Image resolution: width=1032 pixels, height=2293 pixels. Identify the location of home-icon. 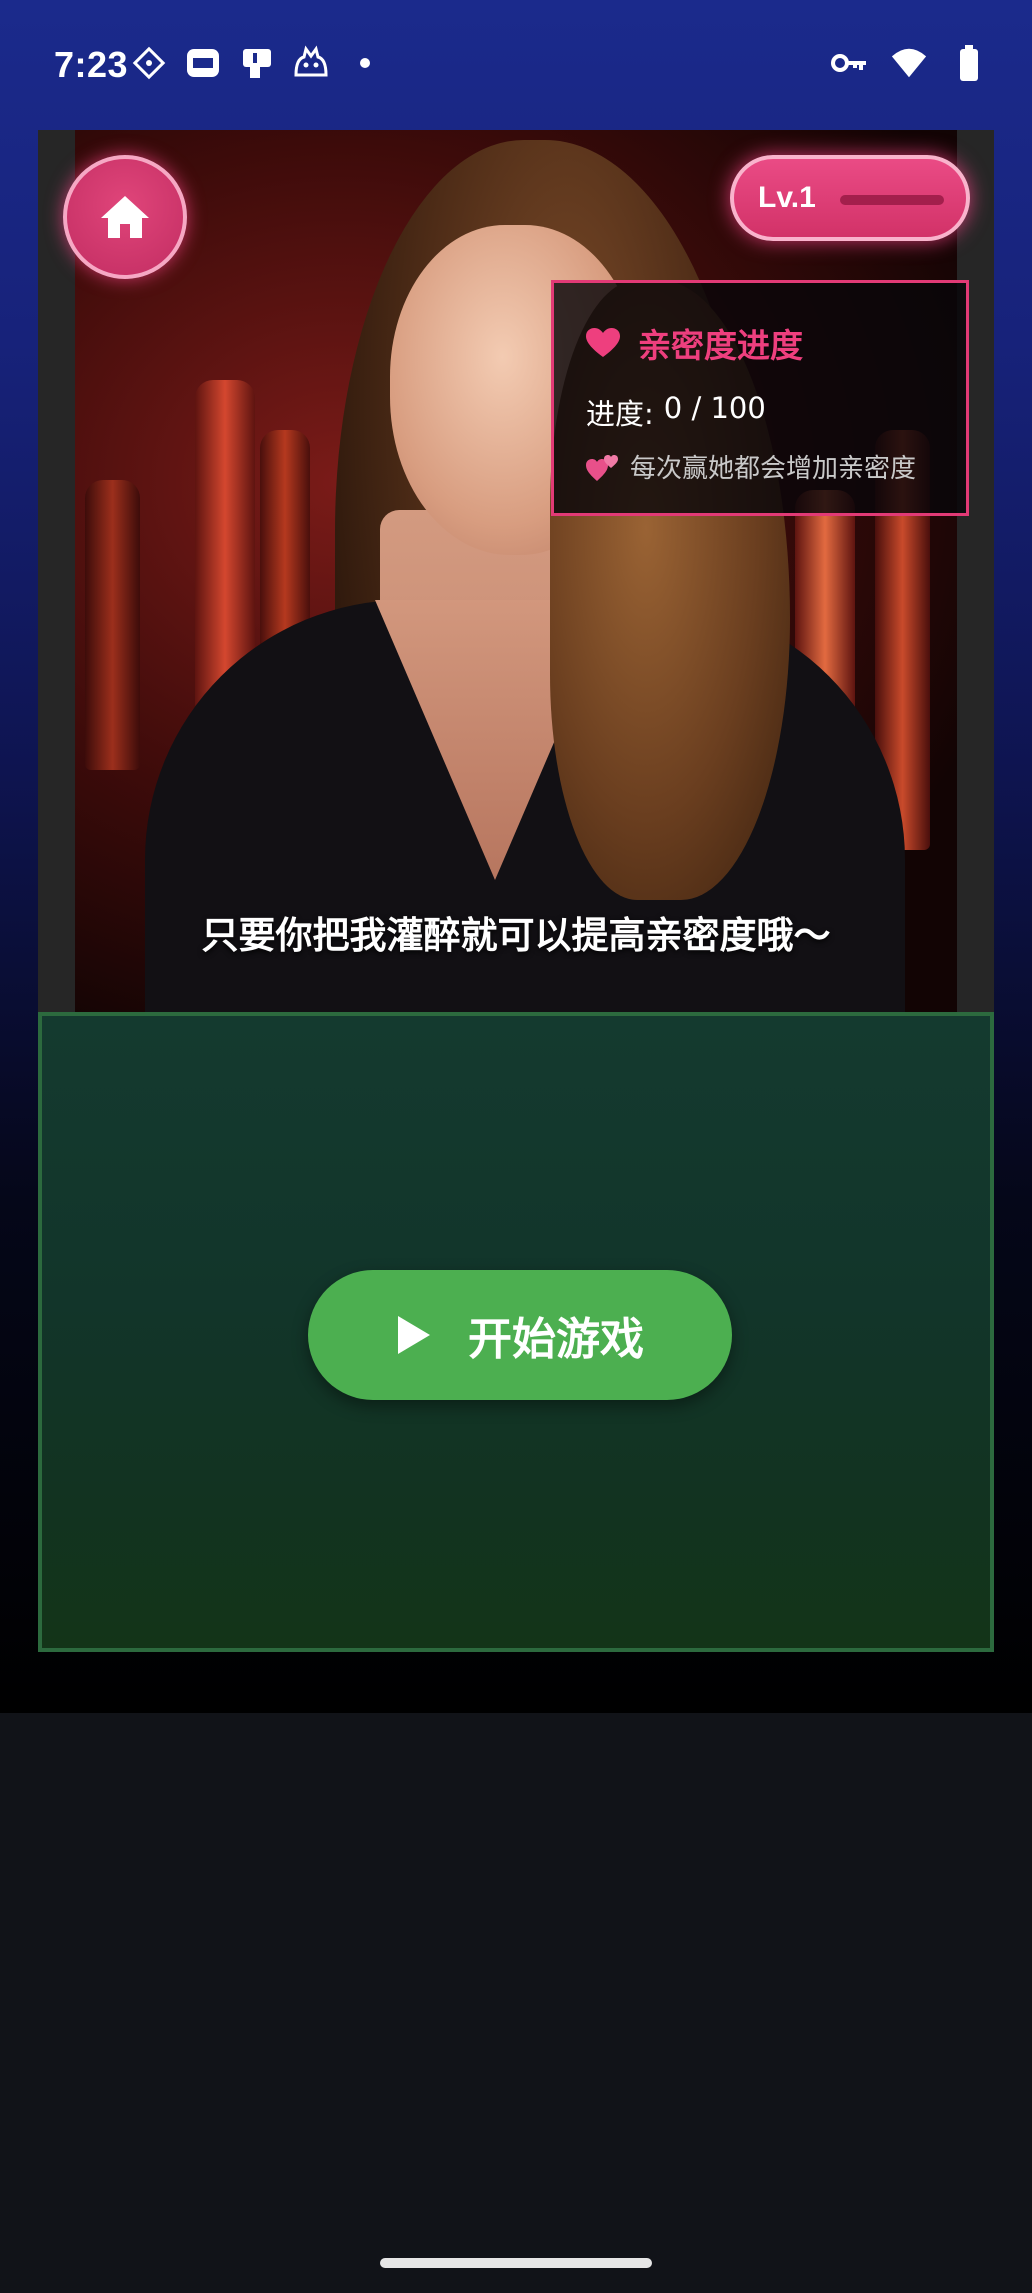
(125, 217).